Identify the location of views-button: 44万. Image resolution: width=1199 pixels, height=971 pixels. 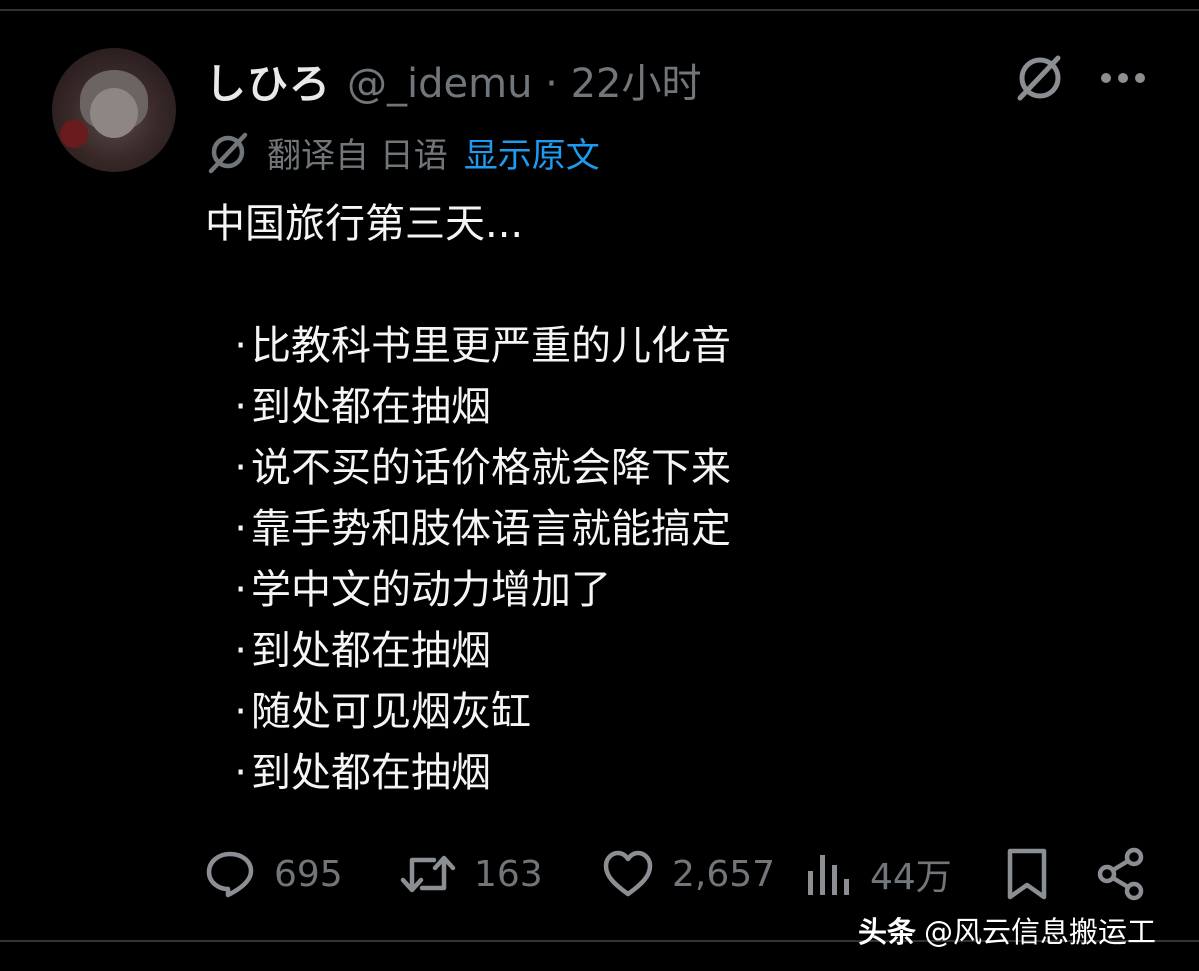
(878, 874).